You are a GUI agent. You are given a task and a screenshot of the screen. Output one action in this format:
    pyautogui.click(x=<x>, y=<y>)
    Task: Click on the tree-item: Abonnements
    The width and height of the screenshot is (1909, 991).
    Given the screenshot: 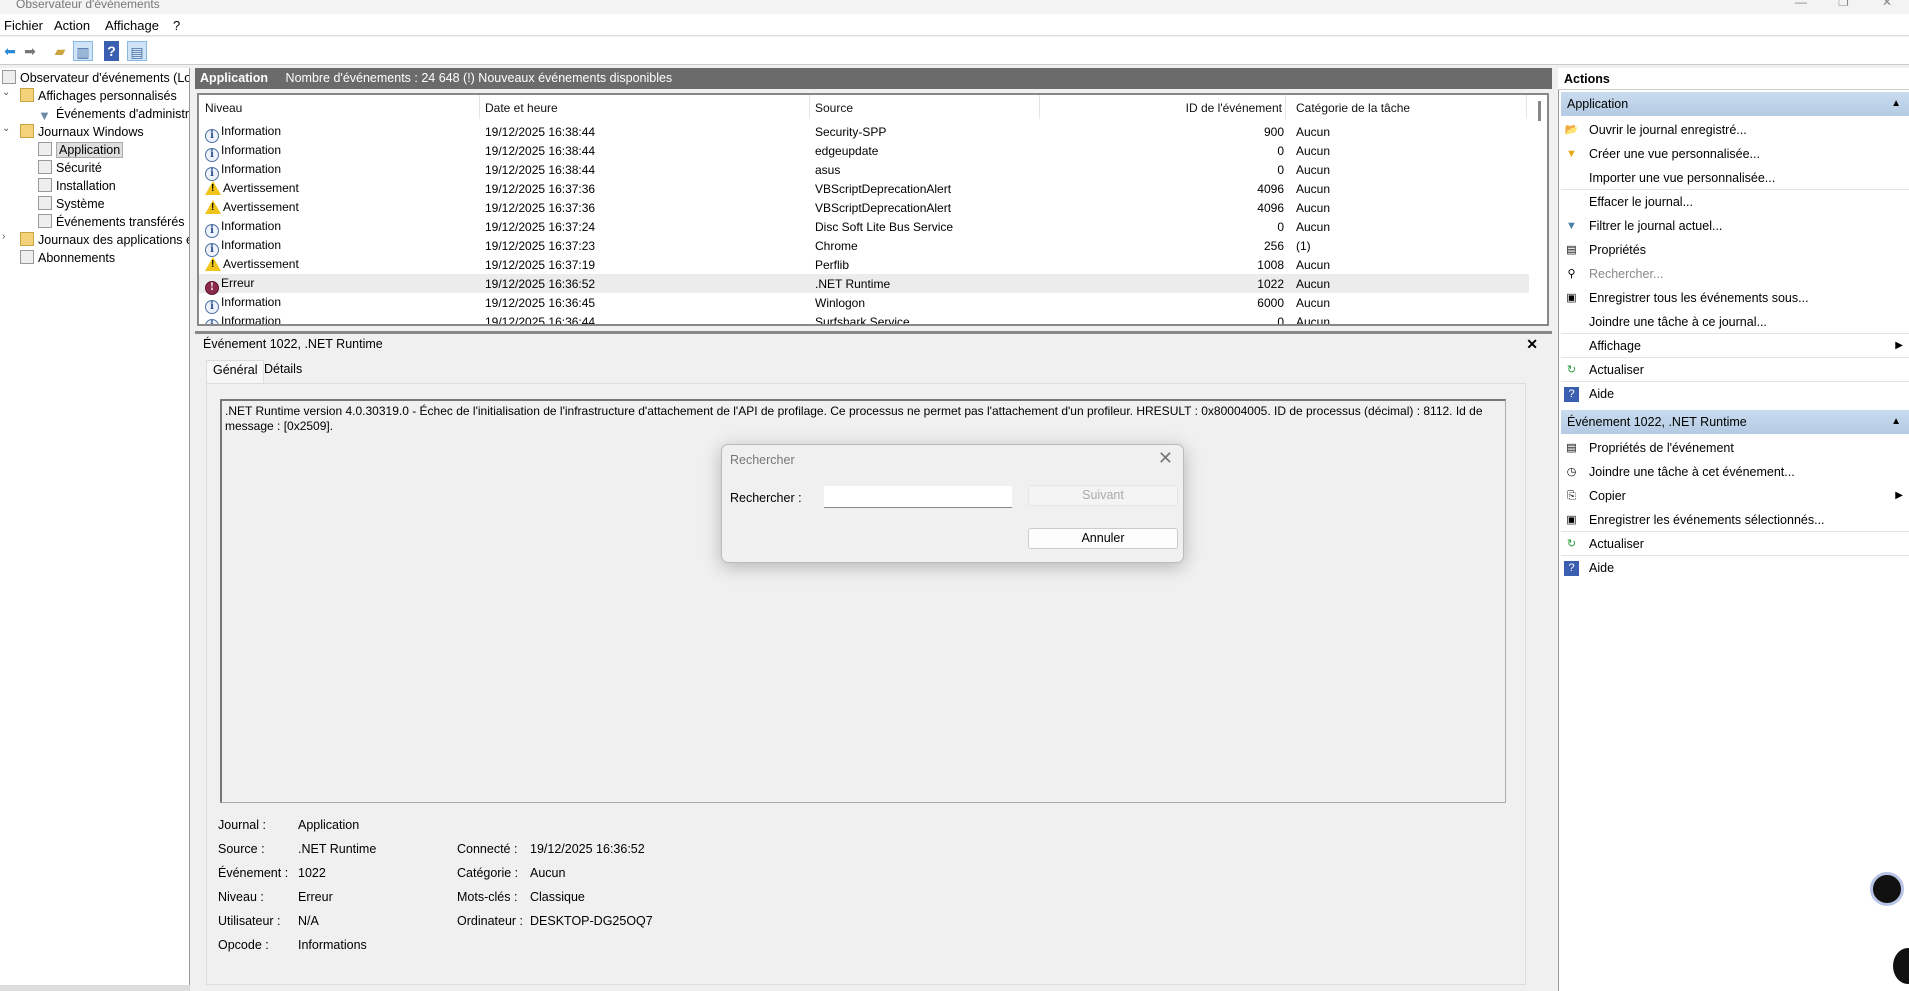 What is the action you would take?
    pyautogui.click(x=67, y=258)
    